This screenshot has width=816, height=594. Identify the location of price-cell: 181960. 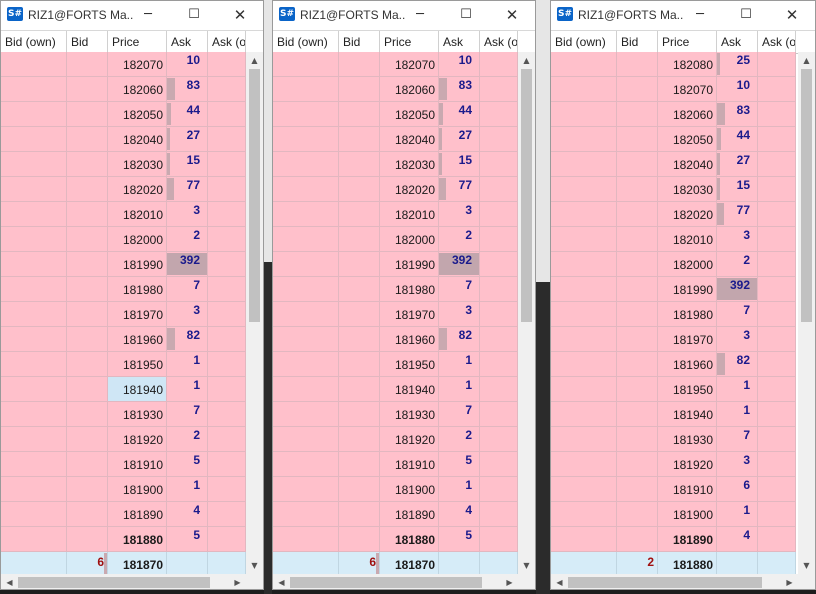
(409, 339).